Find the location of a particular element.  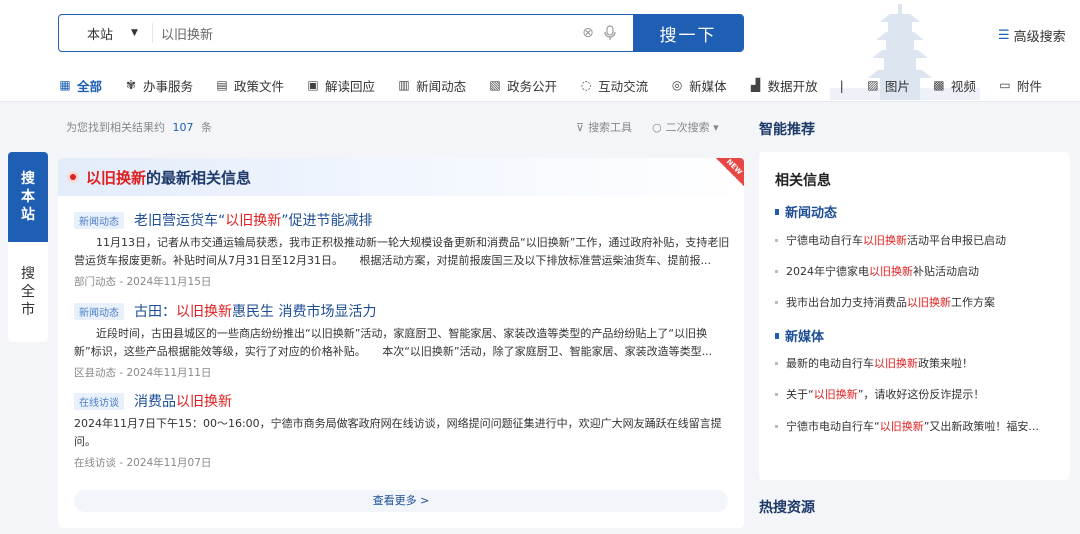

result-suffix: 条 is located at coordinates (206, 127).